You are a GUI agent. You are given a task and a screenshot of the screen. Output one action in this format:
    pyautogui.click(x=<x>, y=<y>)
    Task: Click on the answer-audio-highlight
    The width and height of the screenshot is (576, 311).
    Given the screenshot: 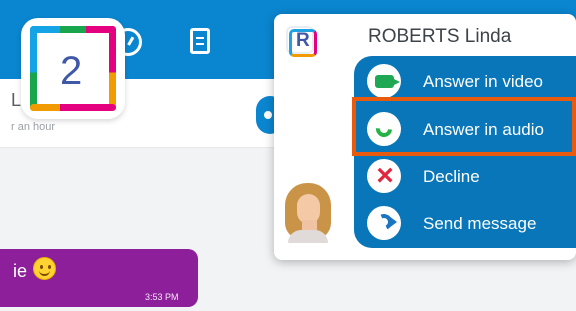 What is the action you would take?
    pyautogui.click(x=464, y=126)
    